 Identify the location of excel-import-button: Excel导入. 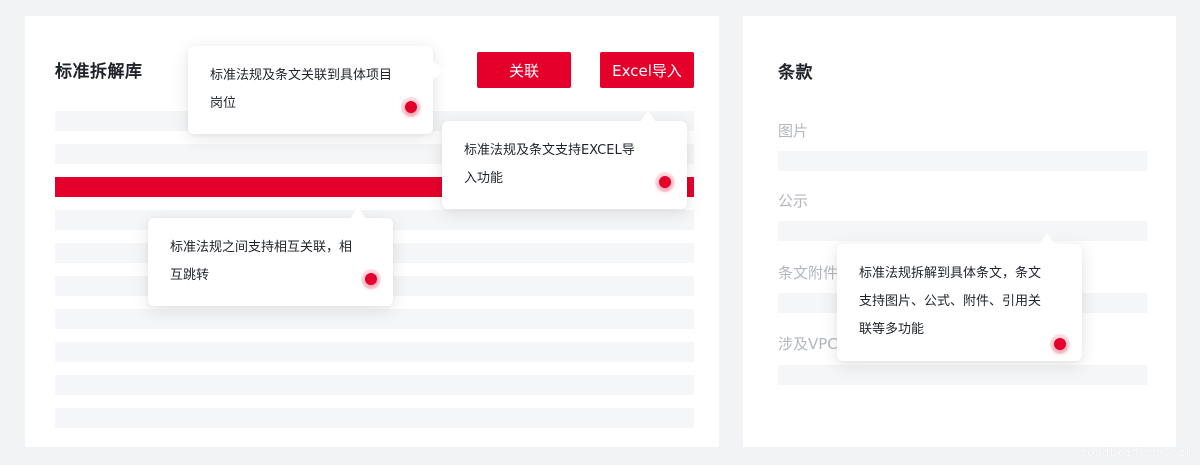
(647, 70).